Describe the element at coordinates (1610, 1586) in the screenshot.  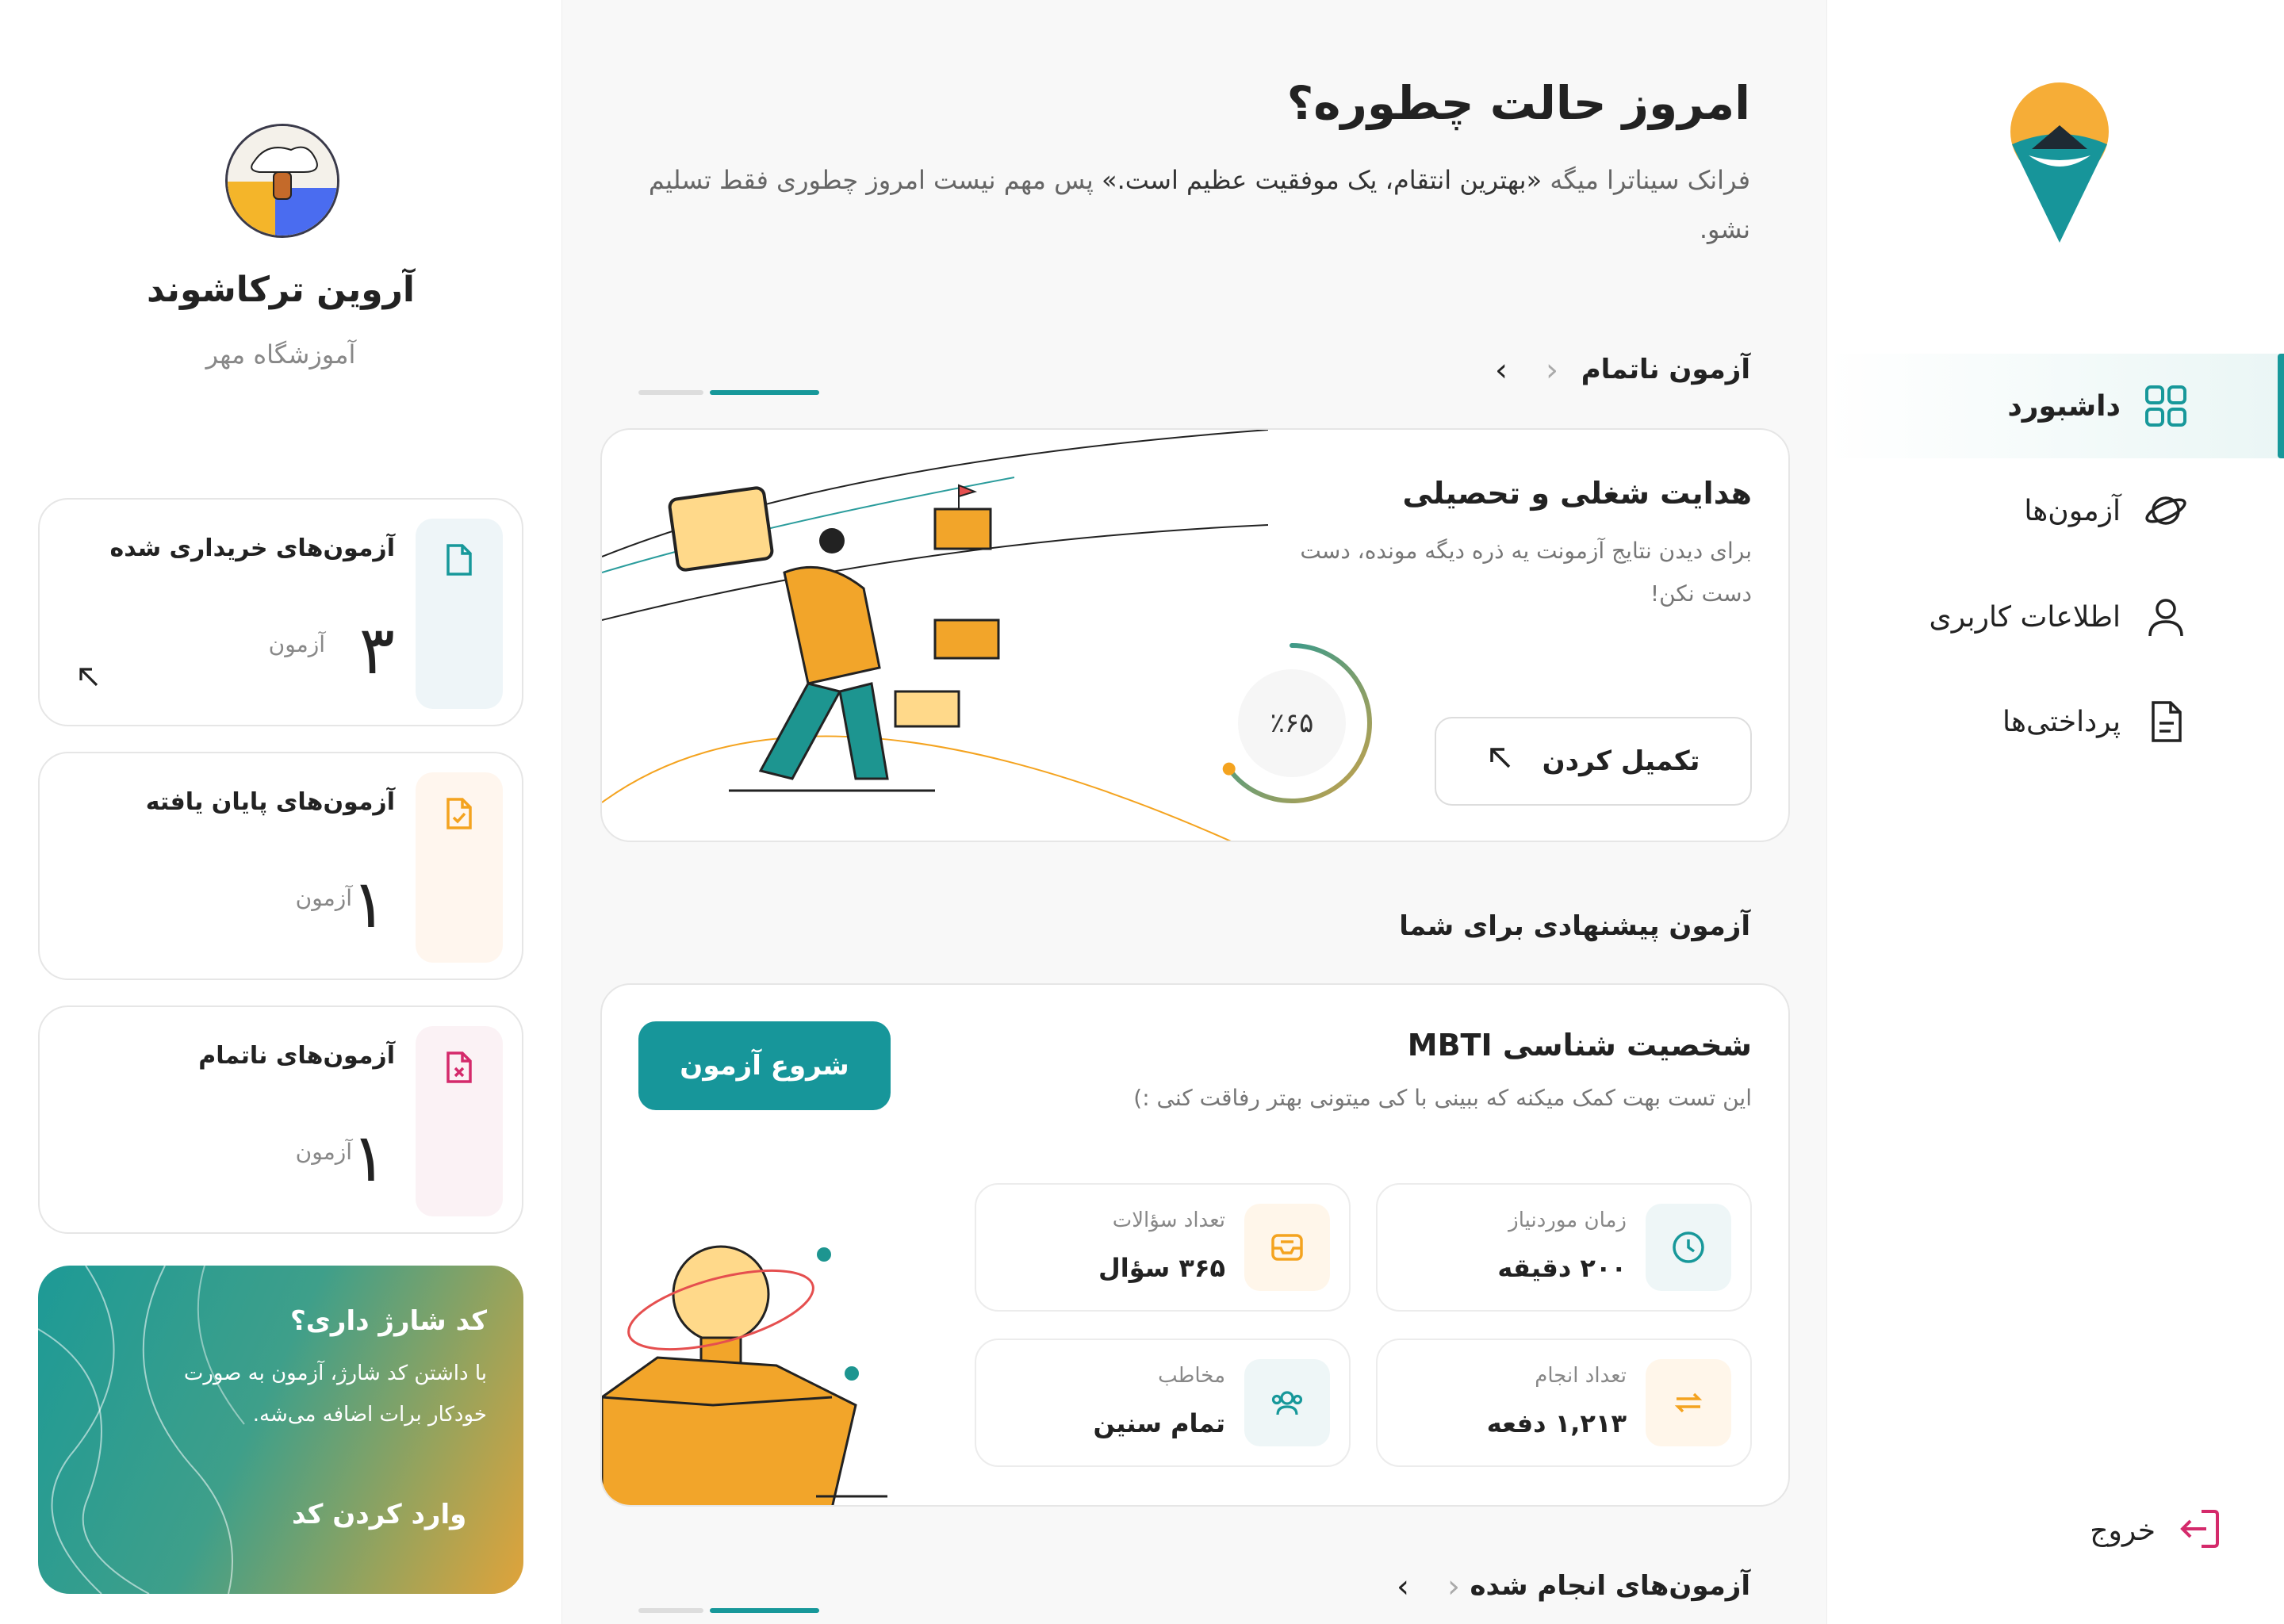
I see `done-section-title: آزمون‌های انجام شده` at that location.